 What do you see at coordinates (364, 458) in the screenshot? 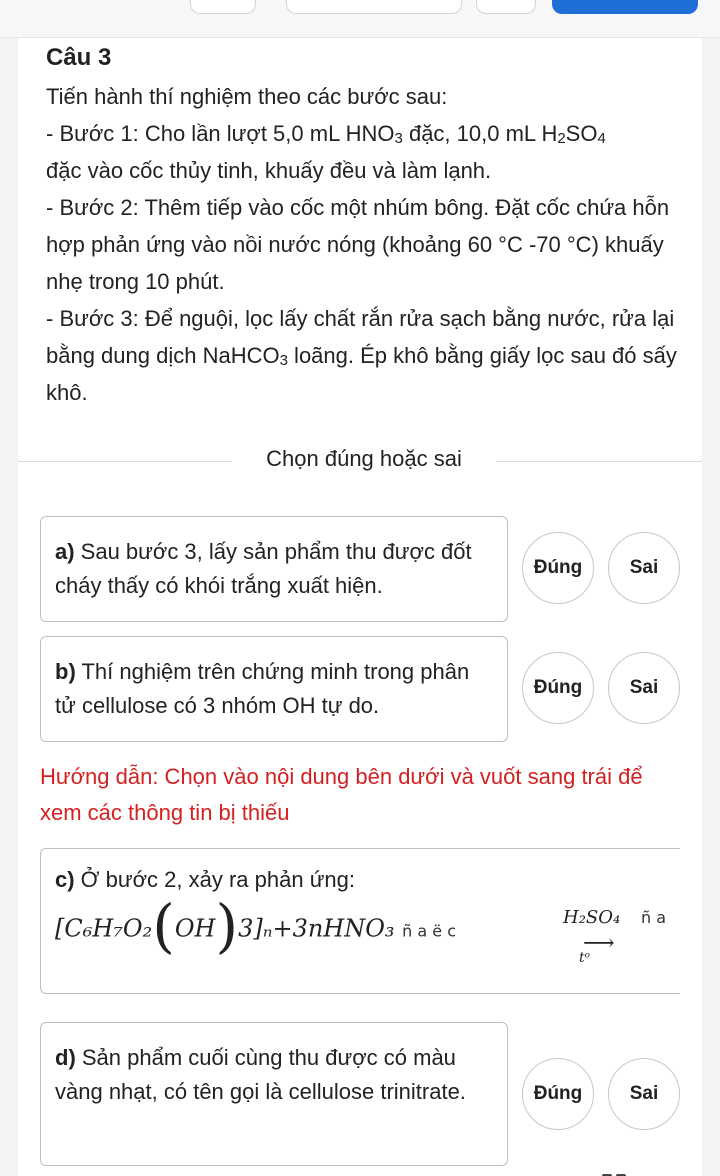
I see `section-title: Chọn đúng hoặc sai` at bounding box center [364, 458].